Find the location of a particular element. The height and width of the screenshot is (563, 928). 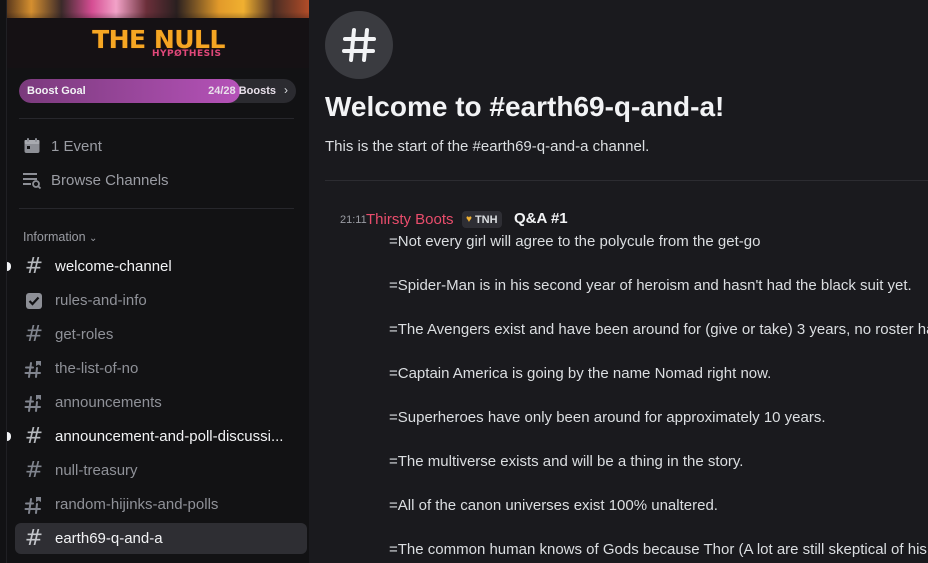

category-label: Information is located at coordinates (54, 237).